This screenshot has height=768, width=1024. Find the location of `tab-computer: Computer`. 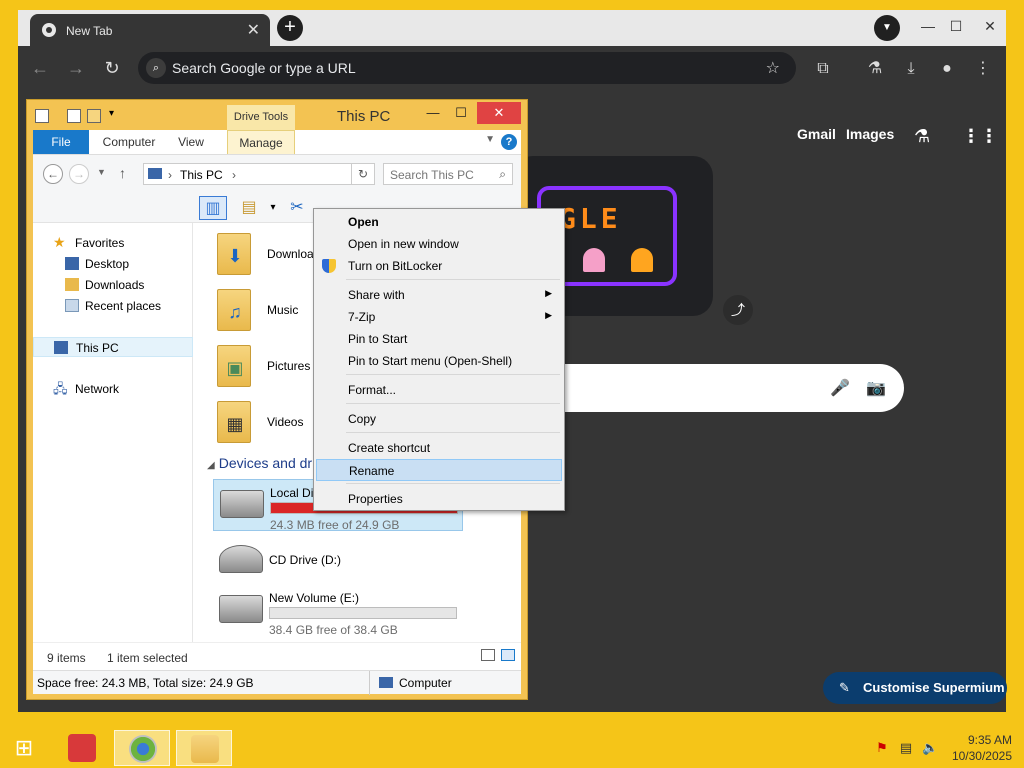

tab-computer: Computer is located at coordinates (129, 142).